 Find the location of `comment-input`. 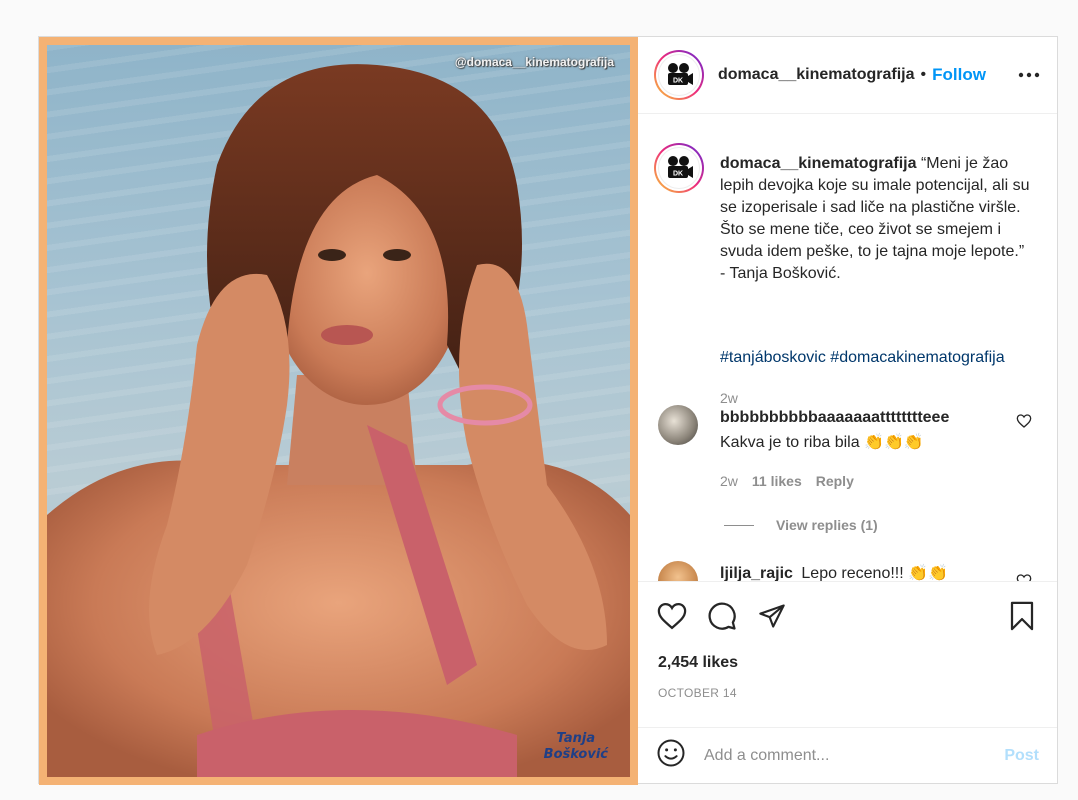

comment-input is located at coordinates (854, 755).